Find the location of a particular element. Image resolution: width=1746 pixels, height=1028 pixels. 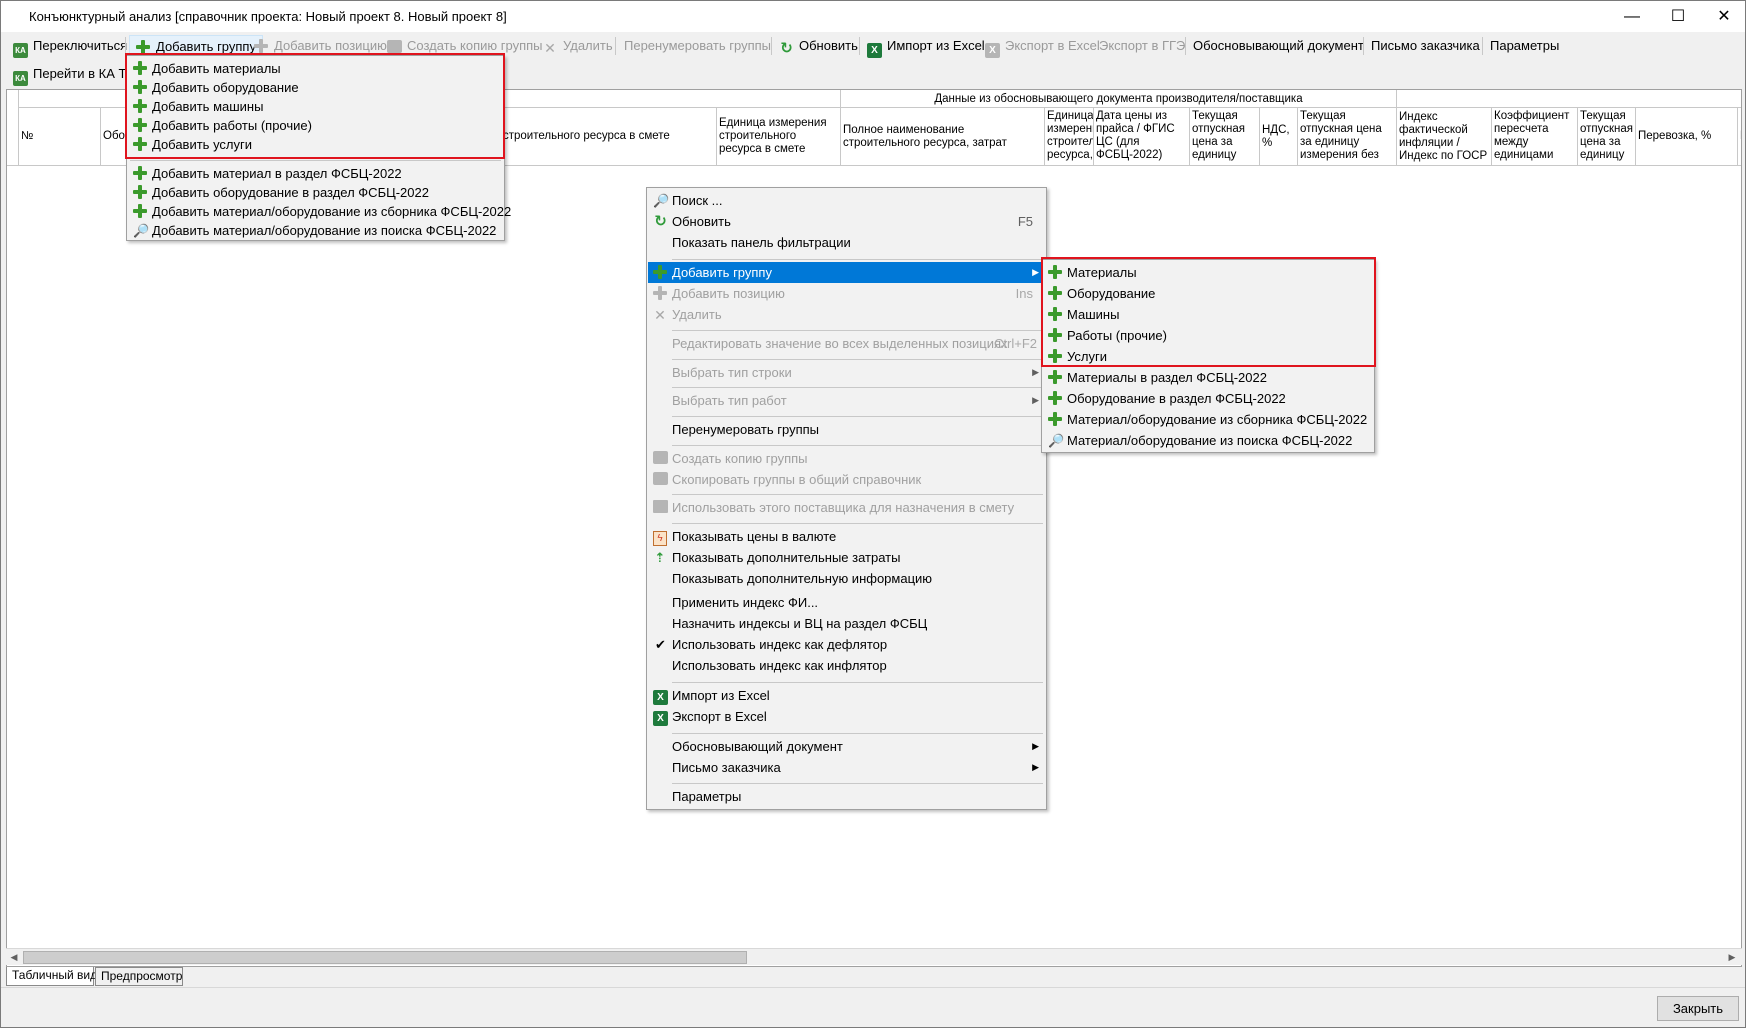

add-group-button: Добавить группу is located at coordinates (196, 46).